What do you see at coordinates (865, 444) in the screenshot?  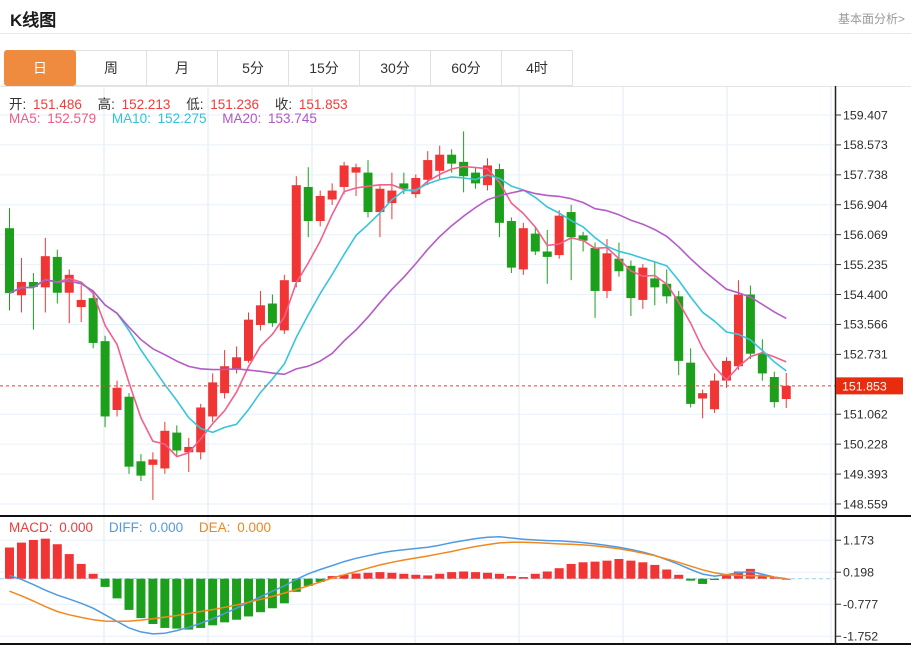 I see `svg-text: 150.228` at bounding box center [865, 444].